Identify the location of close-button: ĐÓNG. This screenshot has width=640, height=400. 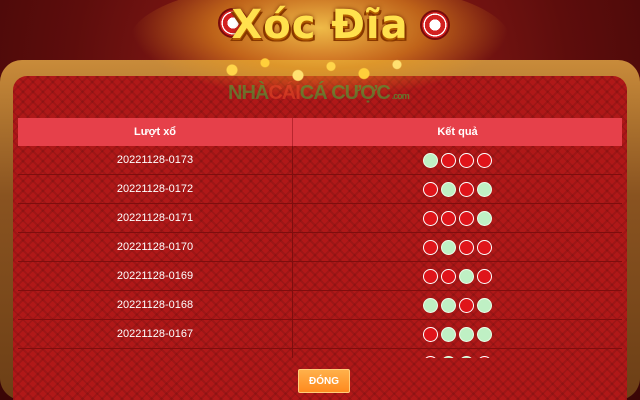
(324, 381).